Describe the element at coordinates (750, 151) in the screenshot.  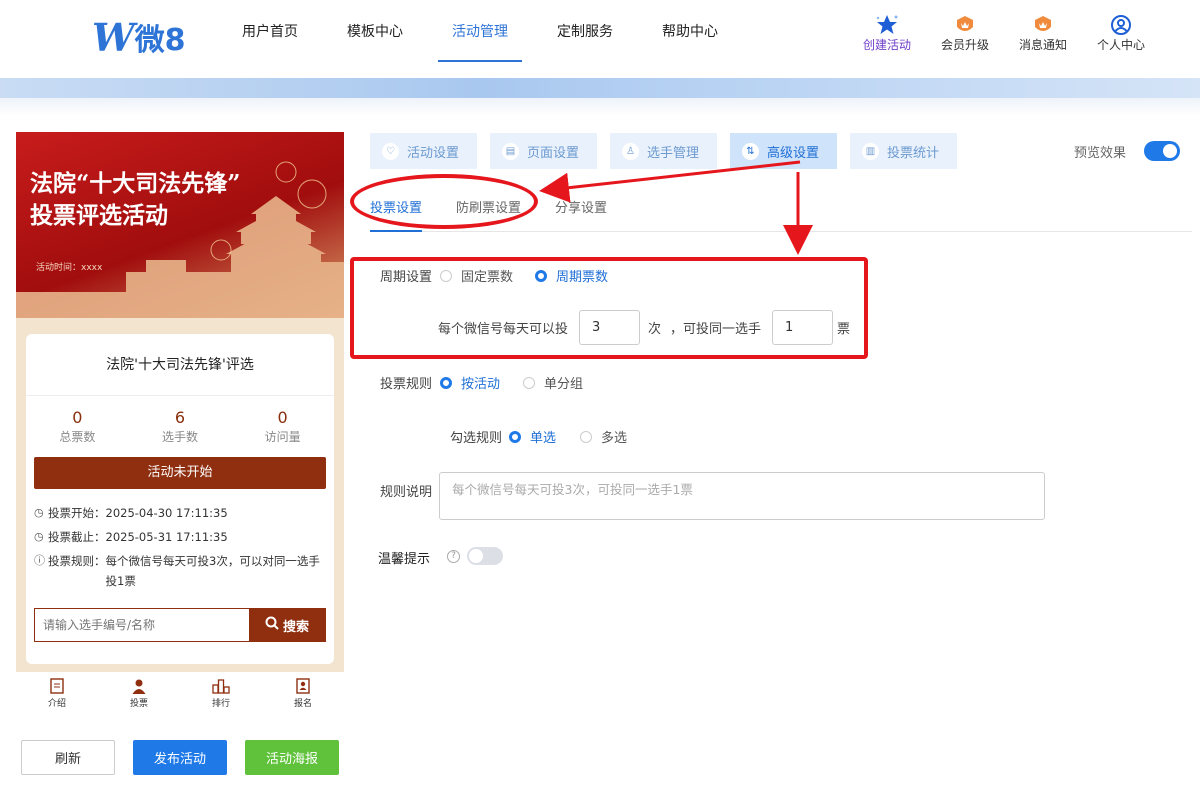
I see `sliders-icon: ⇅` at that location.